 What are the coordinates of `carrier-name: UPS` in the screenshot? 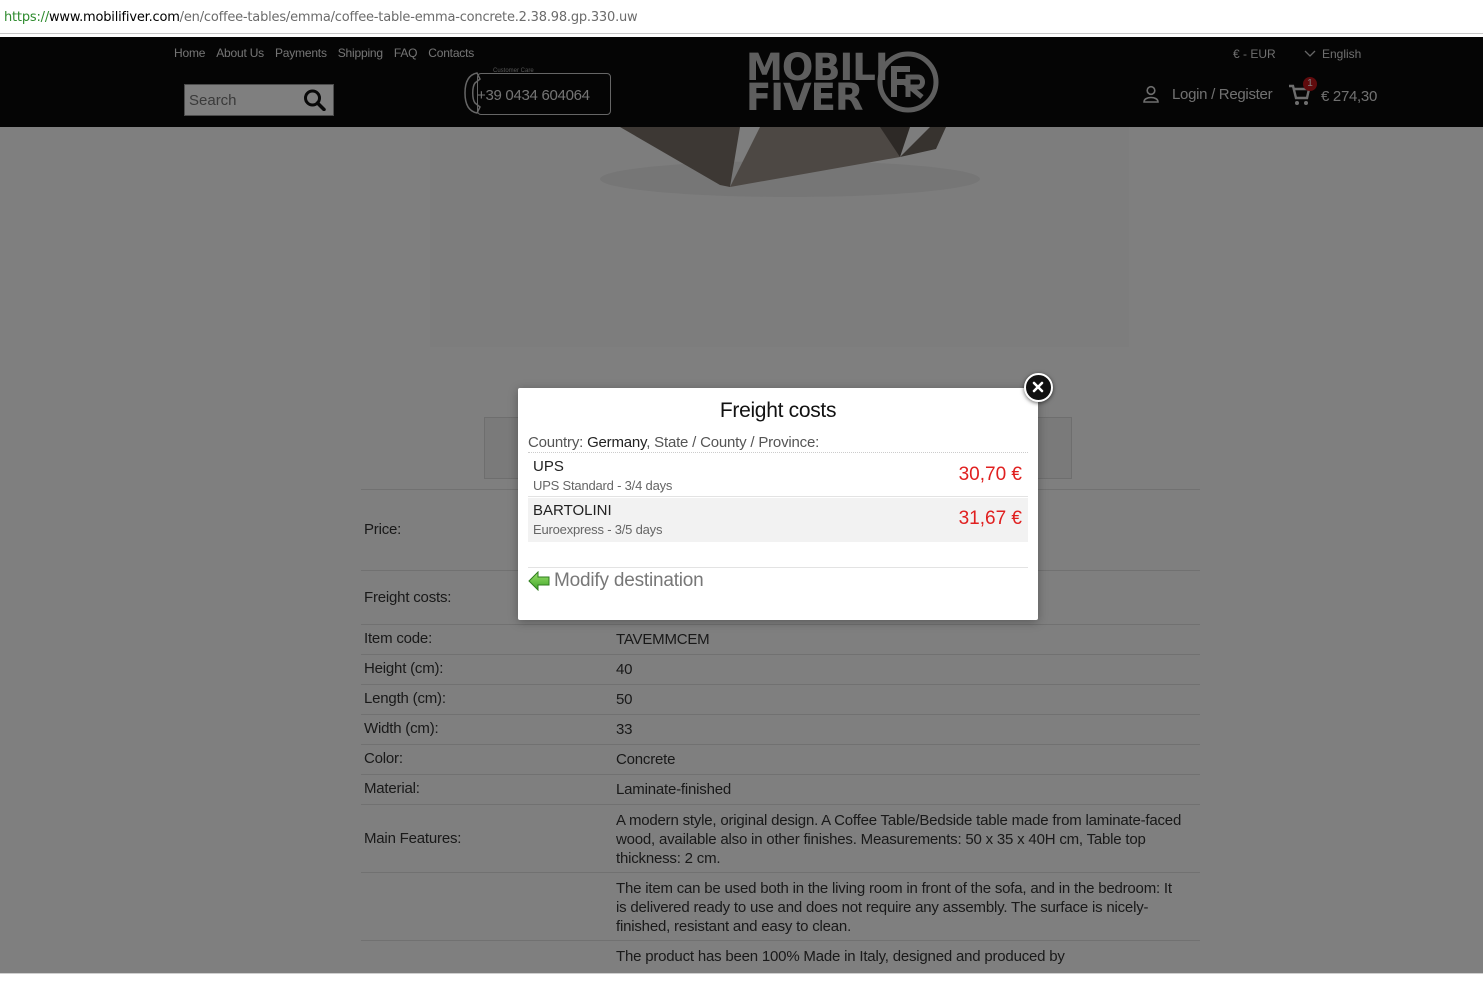 It's located at (548, 466).